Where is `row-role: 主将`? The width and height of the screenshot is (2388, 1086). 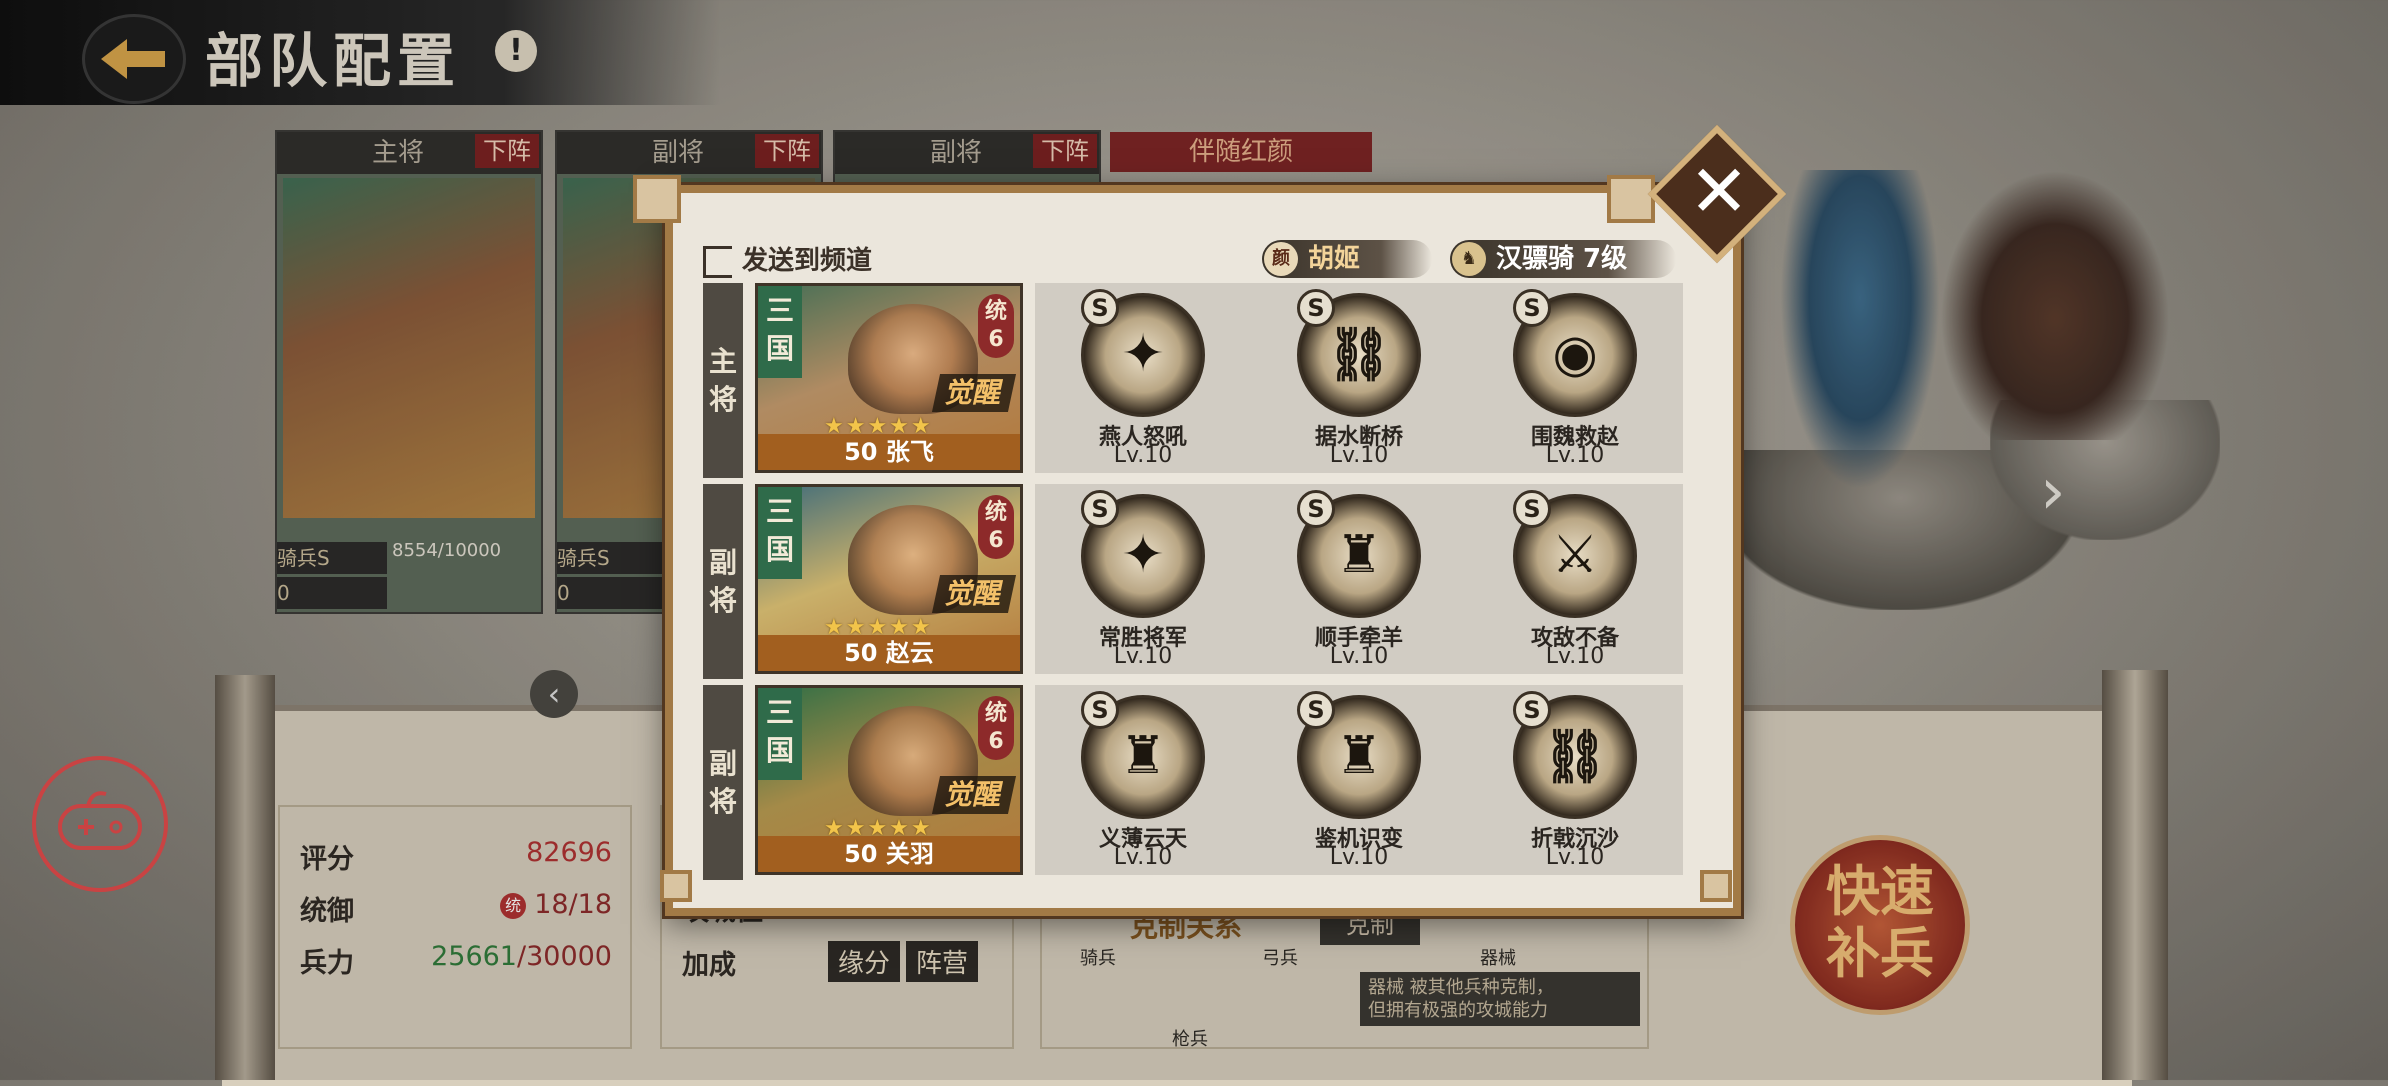
row-role: 主将 is located at coordinates (723, 380).